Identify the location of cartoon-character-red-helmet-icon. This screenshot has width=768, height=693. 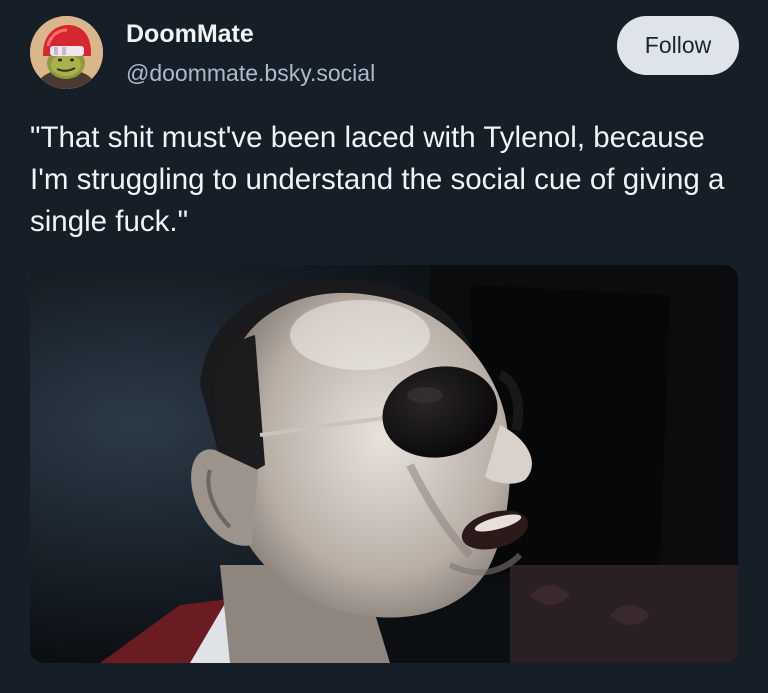
(66, 52).